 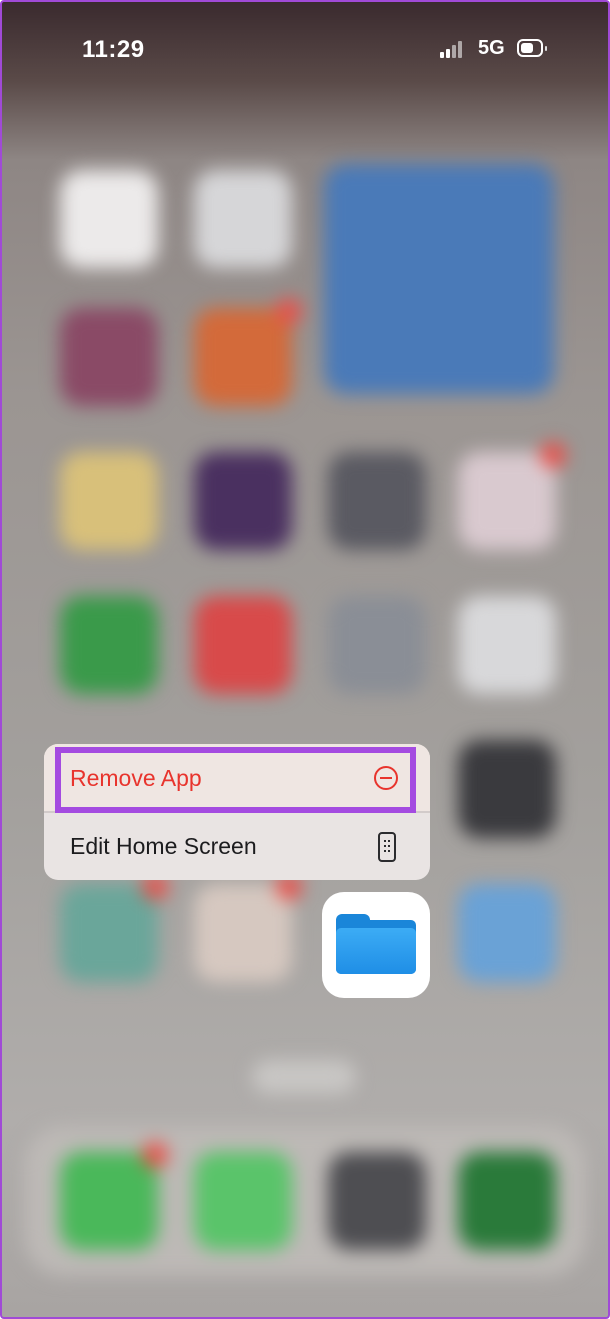 What do you see at coordinates (491, 48) in the screenshot?
I see `network-type: 5G` at bounding box center [491, 48].